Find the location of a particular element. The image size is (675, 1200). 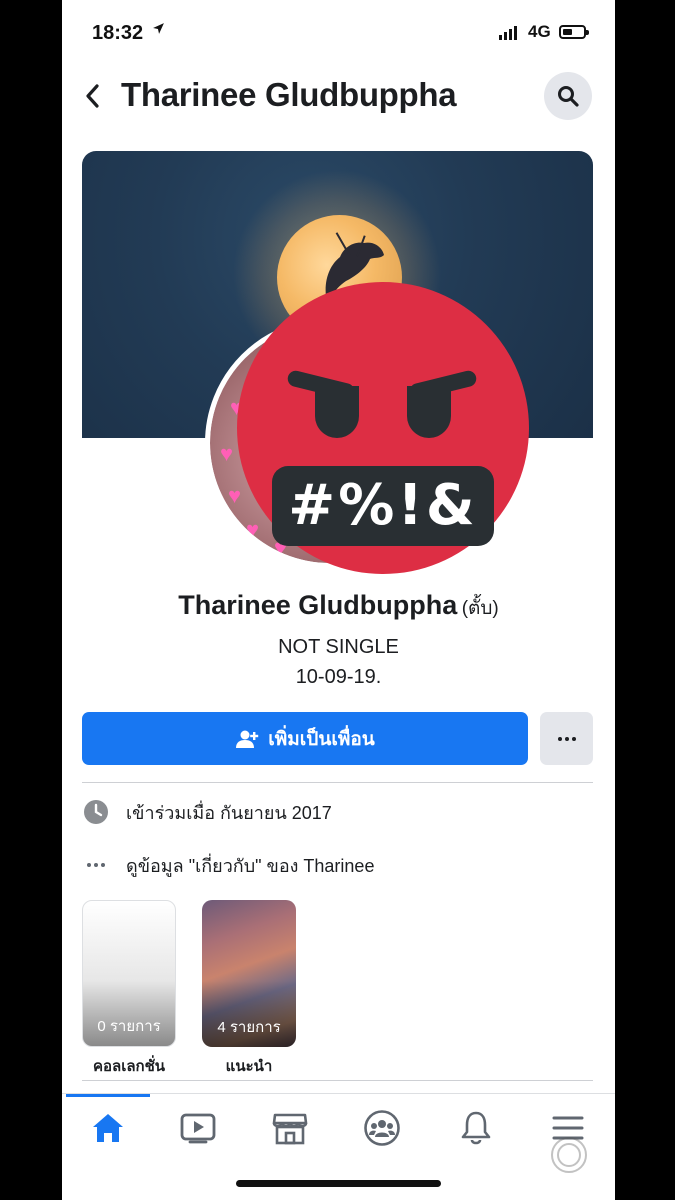

assistive-touch-button is located at coordinates (569, 1155).